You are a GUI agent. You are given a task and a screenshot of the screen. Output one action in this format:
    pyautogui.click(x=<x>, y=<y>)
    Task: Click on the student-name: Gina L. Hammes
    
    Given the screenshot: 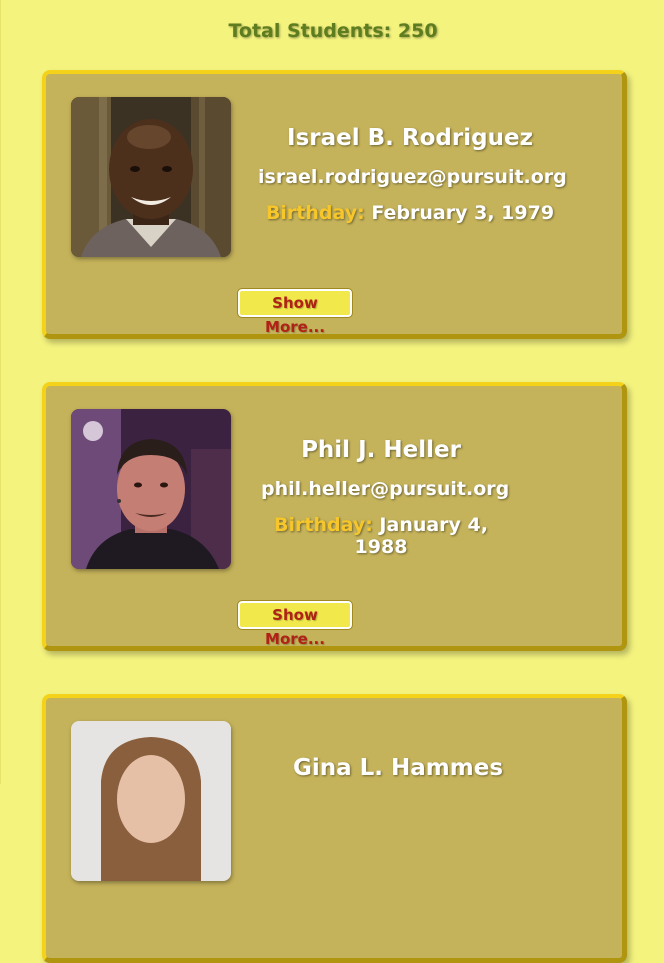 What is the action you would take?
    pyautogui.click(x=398, y=768)
    